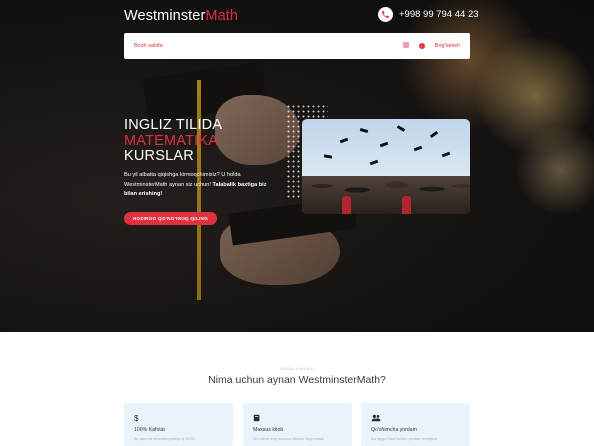  I want to click on section-eyebrow: AFZALLIKLAR, so click(297, 368).